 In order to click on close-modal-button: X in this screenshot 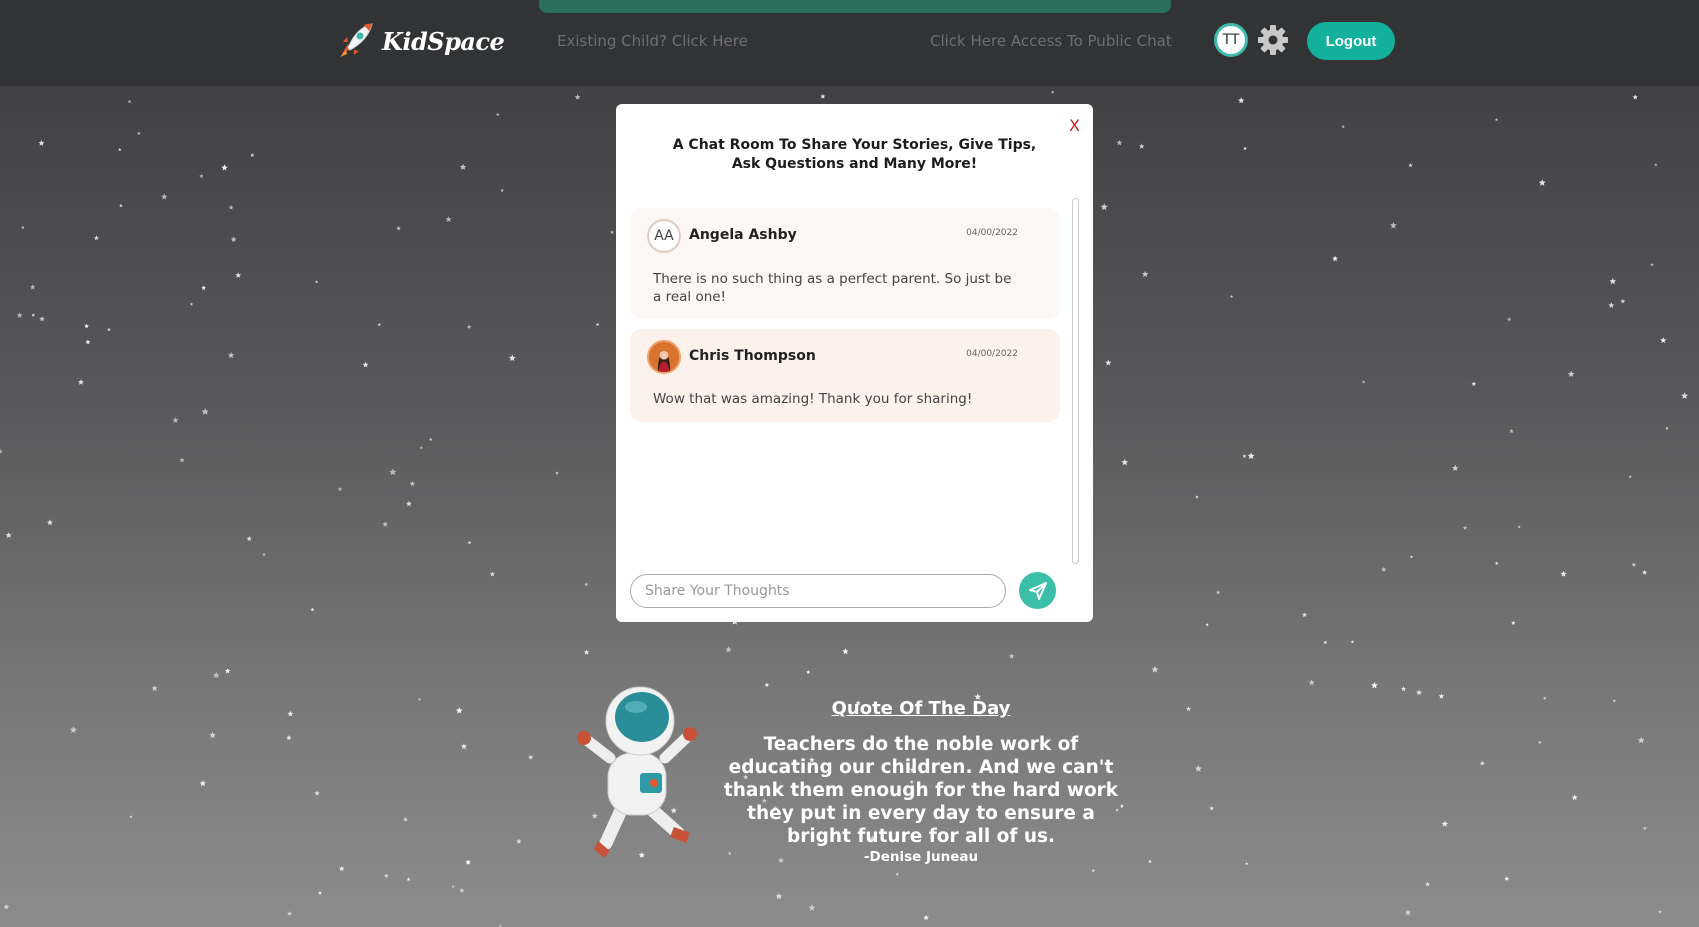, I will do `click(1074, 125)`.